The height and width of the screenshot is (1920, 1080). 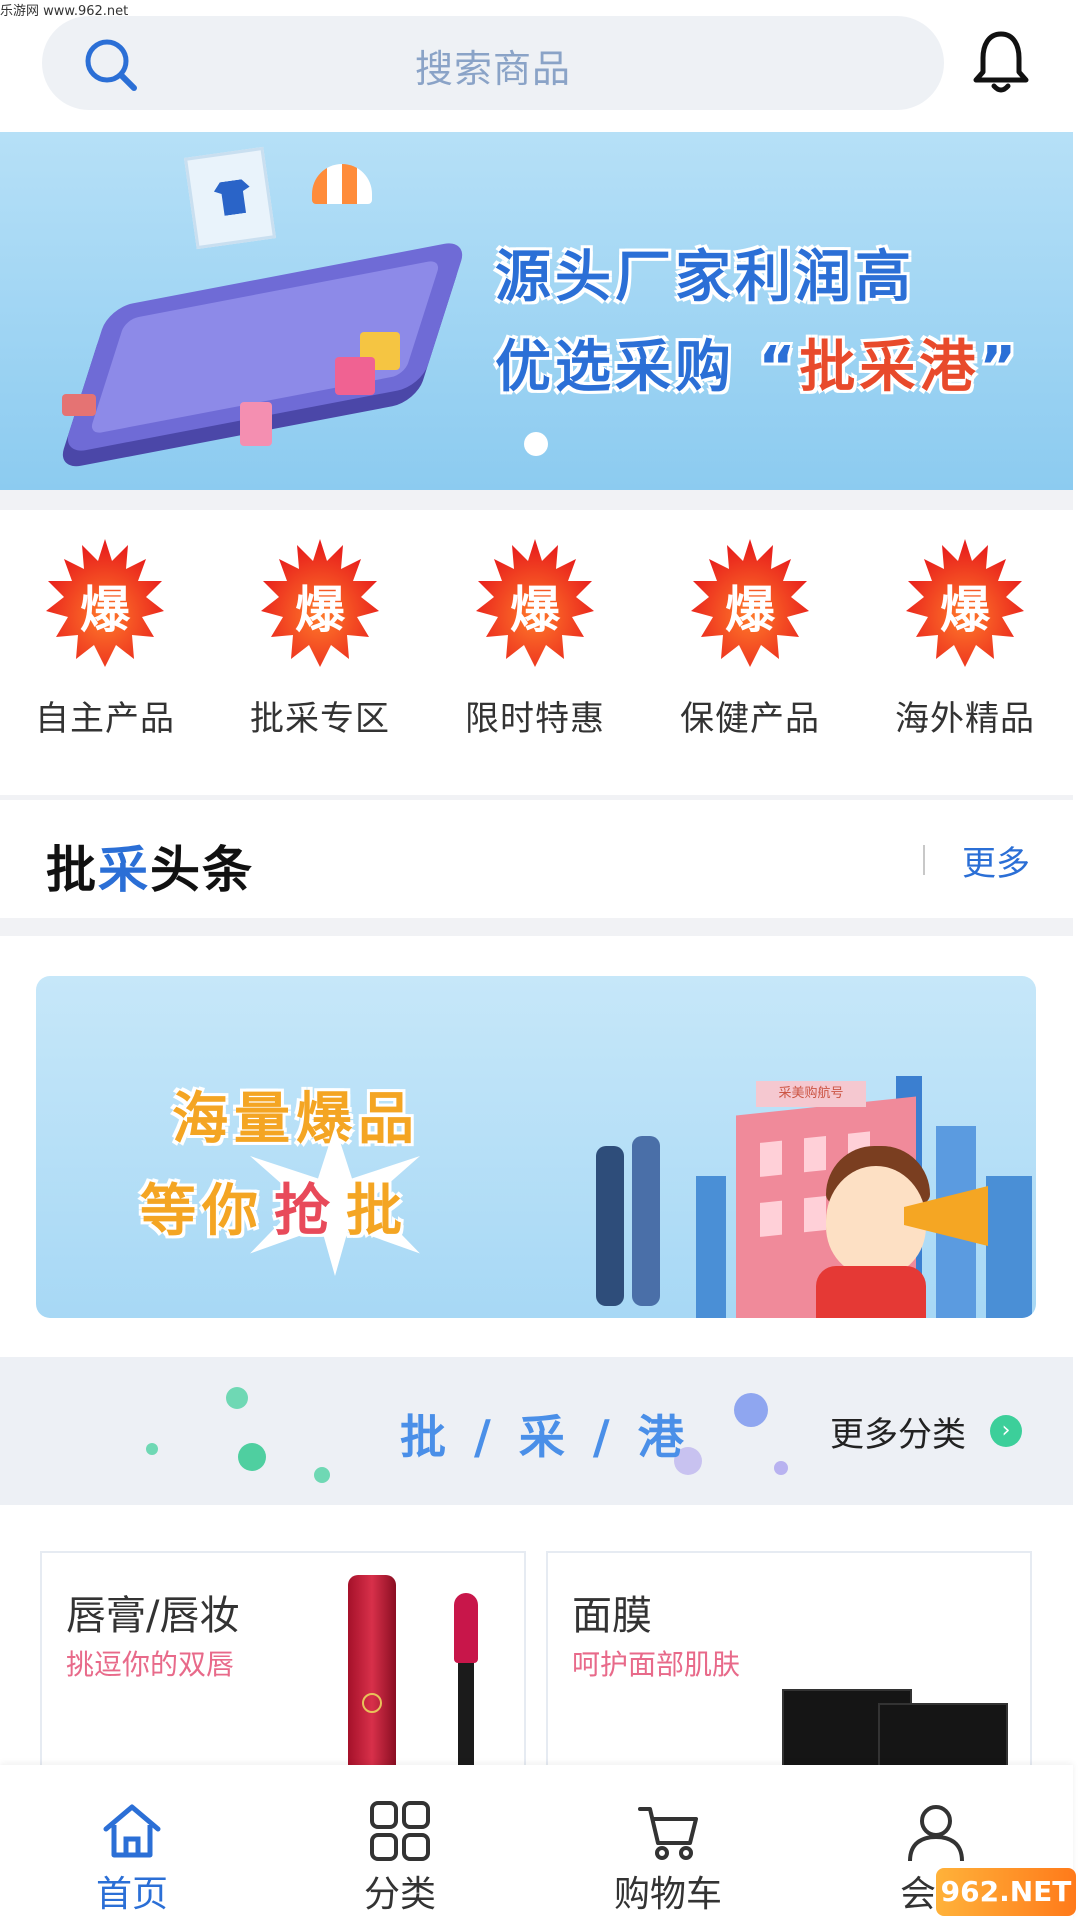 What do you see at coordinates (965, 719) in the screenshot?
I see `category-label: 海外精品` at bounding box center [965, 719].